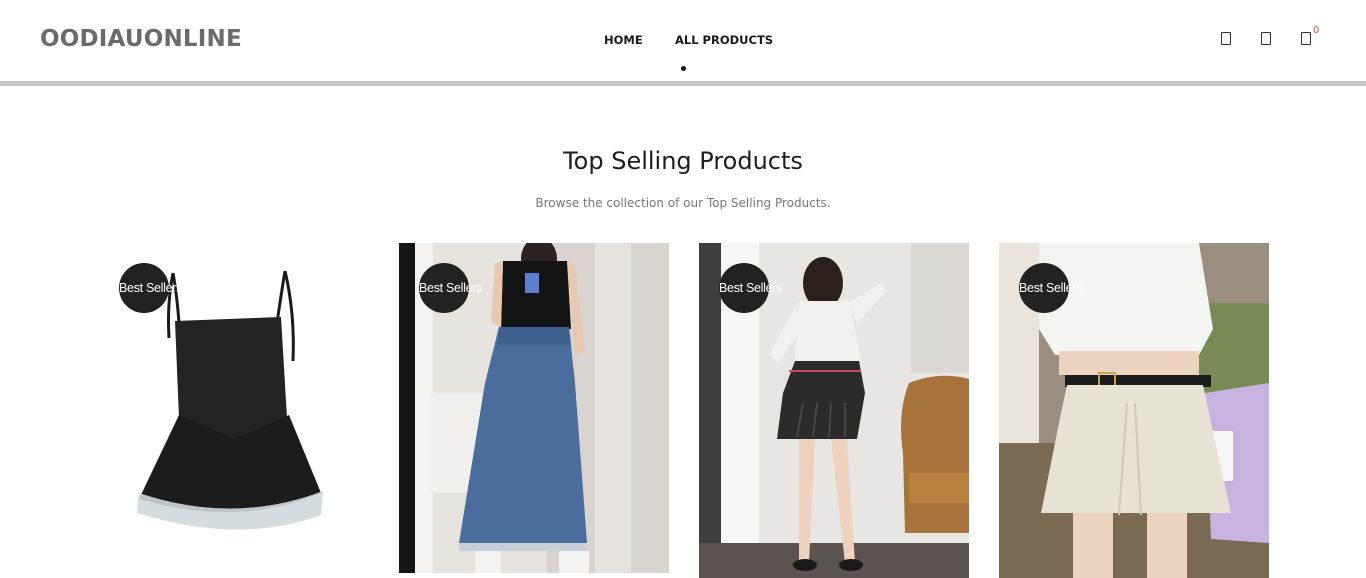 The width and height of the screenshot is (1366, 578). I want to click on search-icon, so click(1226, 38).